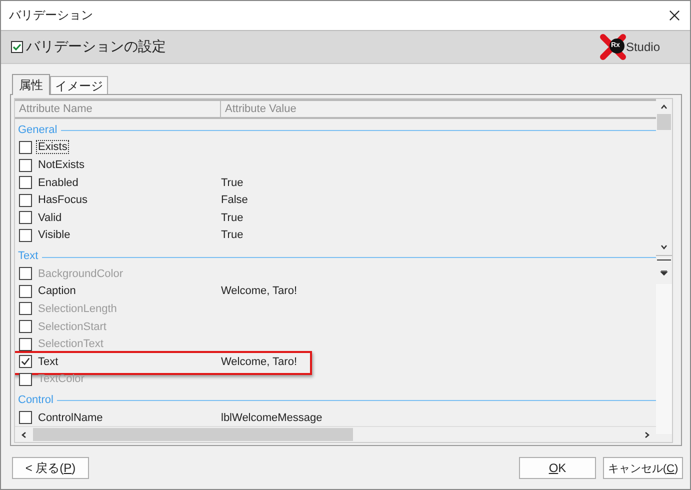 This screenshot has width=691, height=490. Describe the element at coordinates (31, 84) in the screenshot. I see `tab: 属性` at that location.